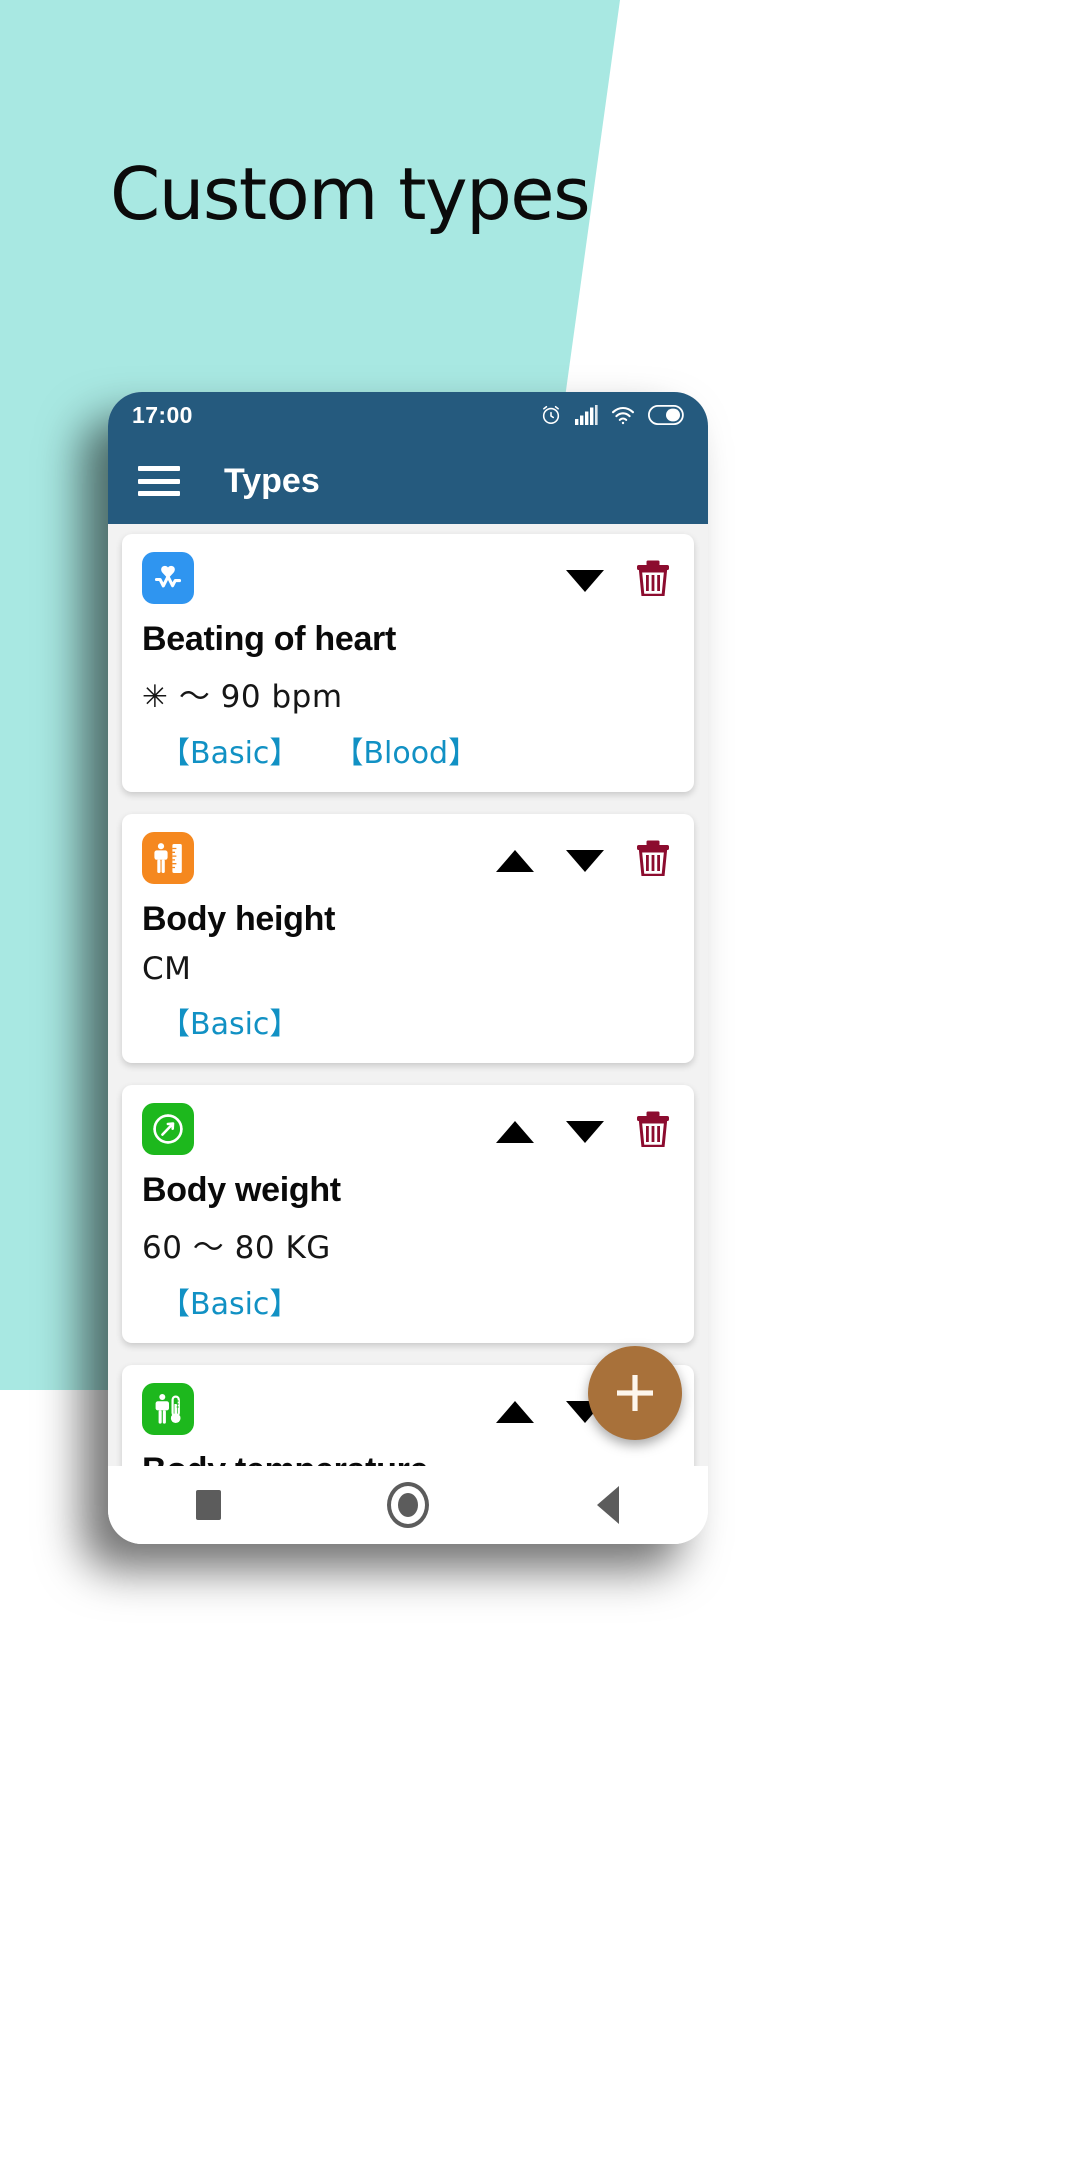 The height and width of the screenshot is (2160, 1080). I want to click on app-bar: Types, so click(408, 481).